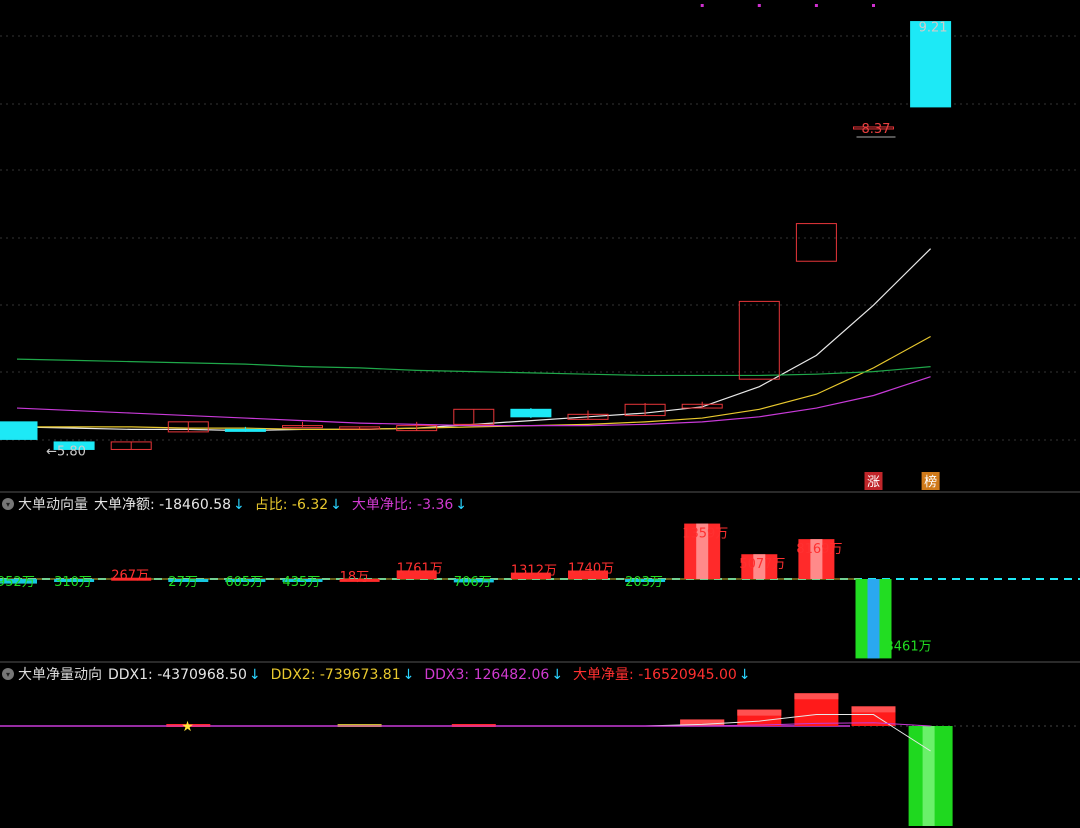 This screenshot has width=1080, height=828. What do you see at coordinates (402, 505) in the screenshot?
I see `panel2-value-2: 大单净比: -3.36` at bounding box center [402, 505].